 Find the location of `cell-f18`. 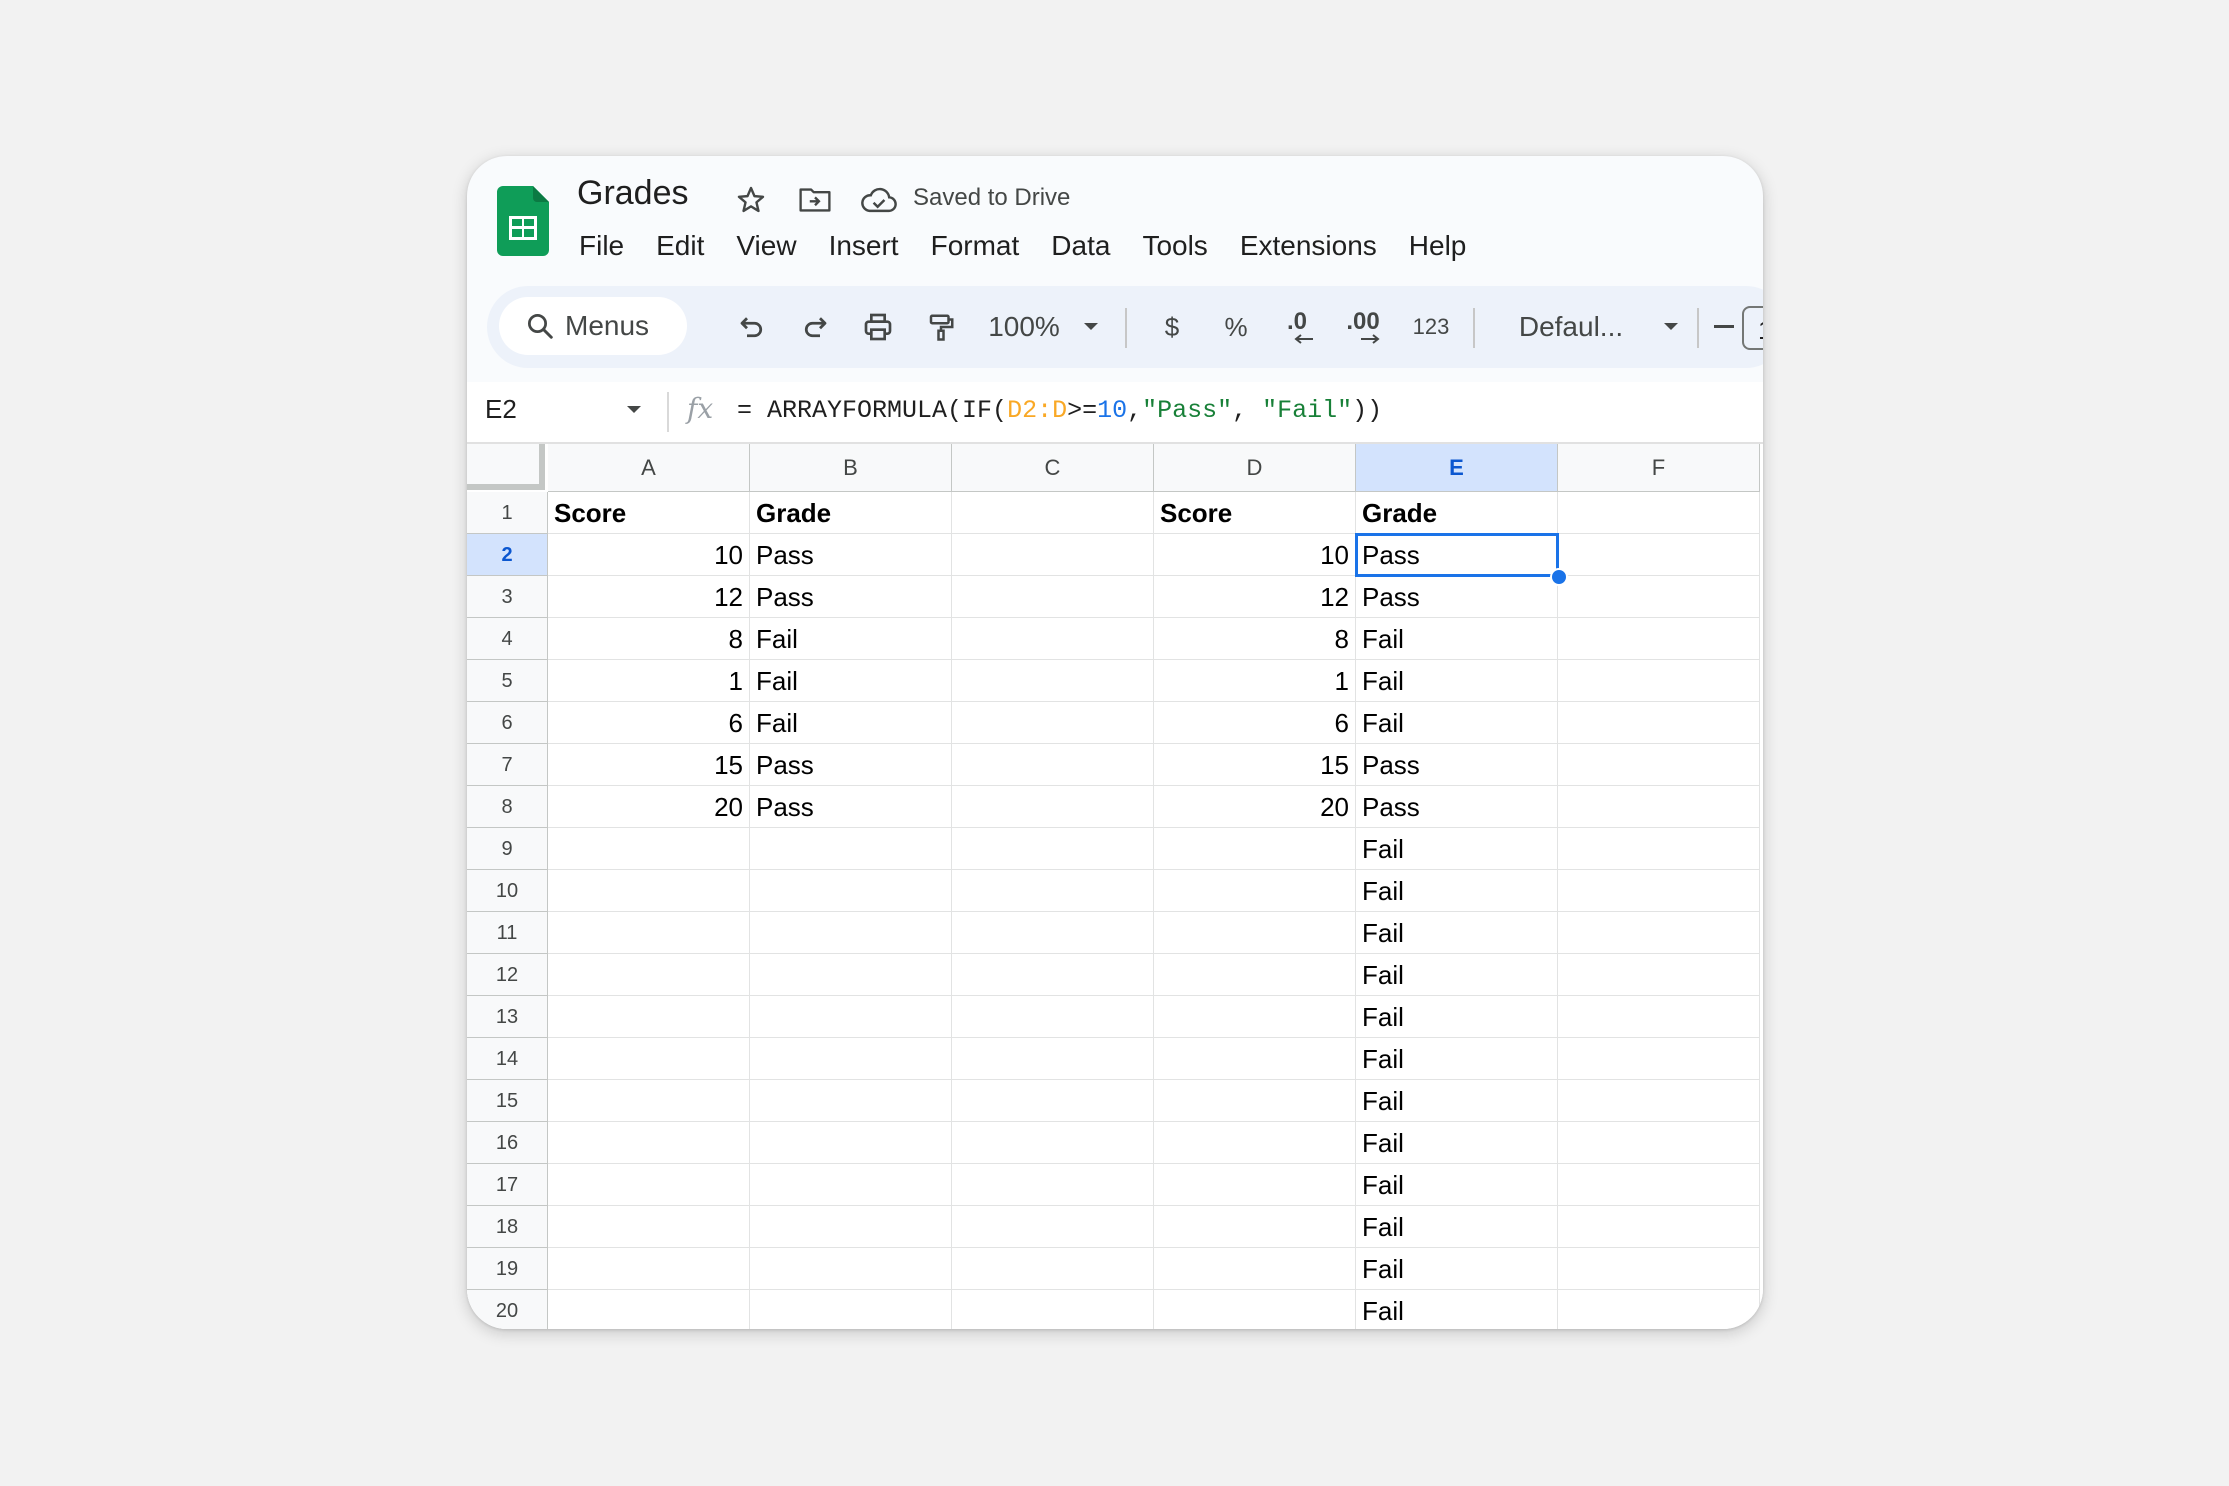

cell-f18 is located at coordinates (1659, 1227).